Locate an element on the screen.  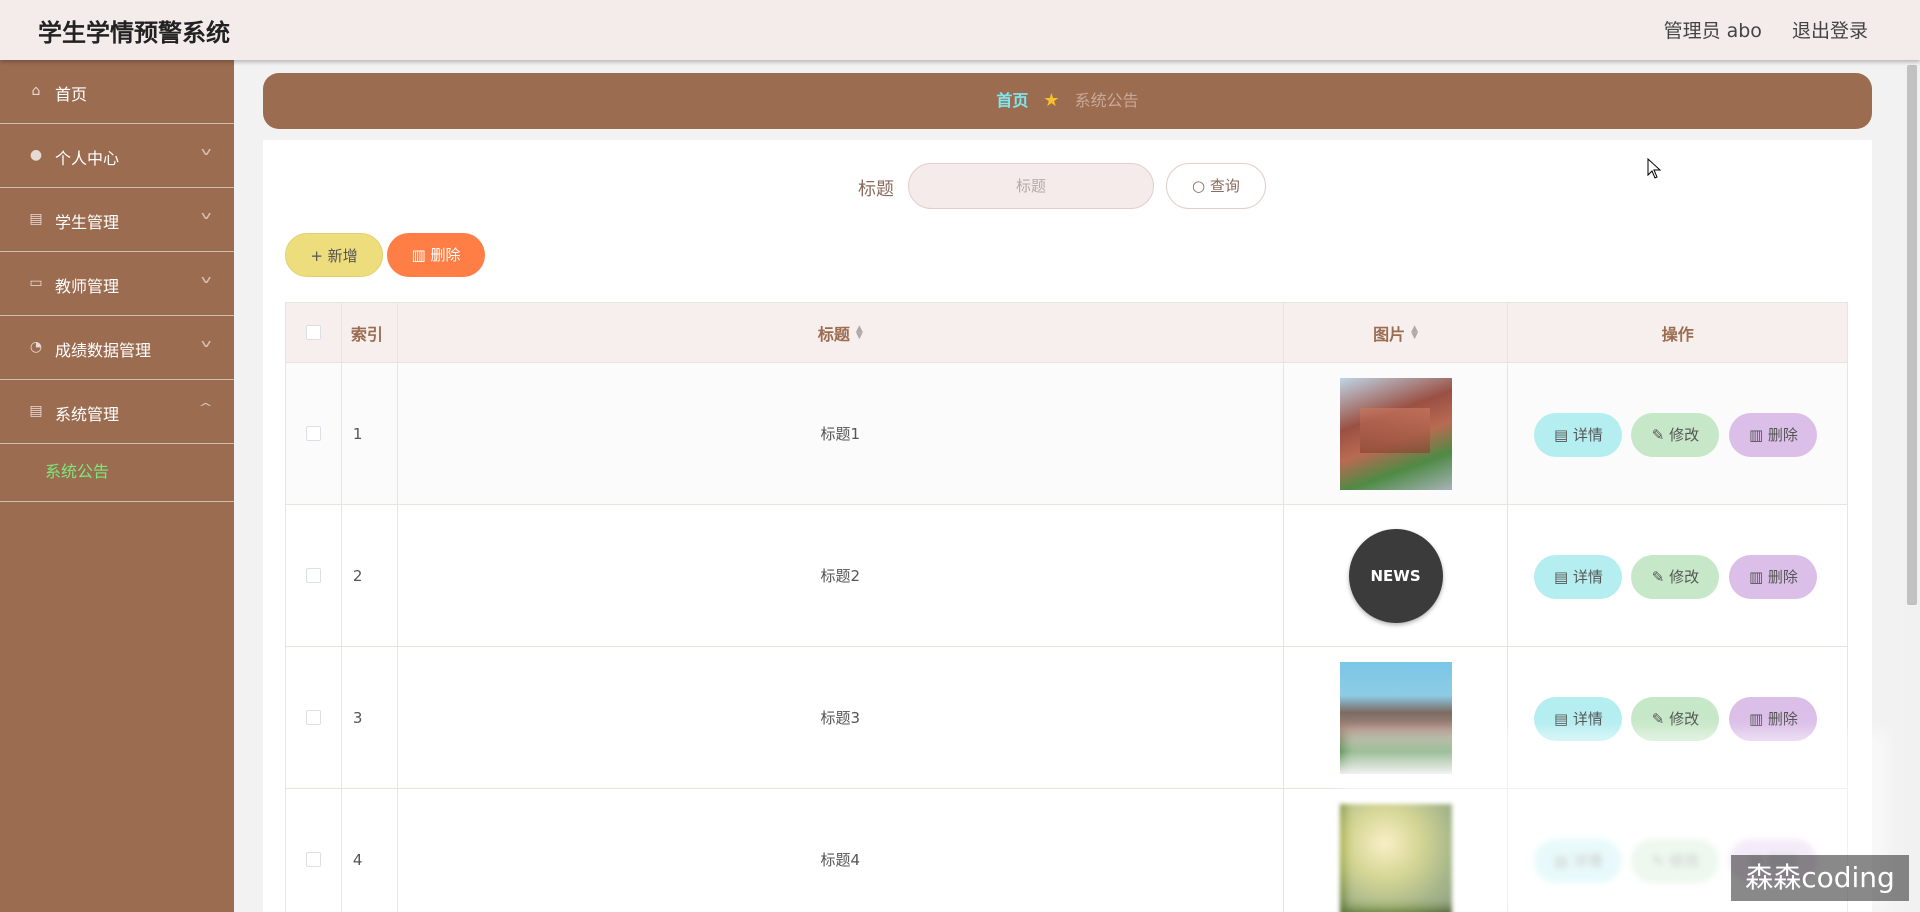
row-image-cell is located at coordinates (1396, 433).